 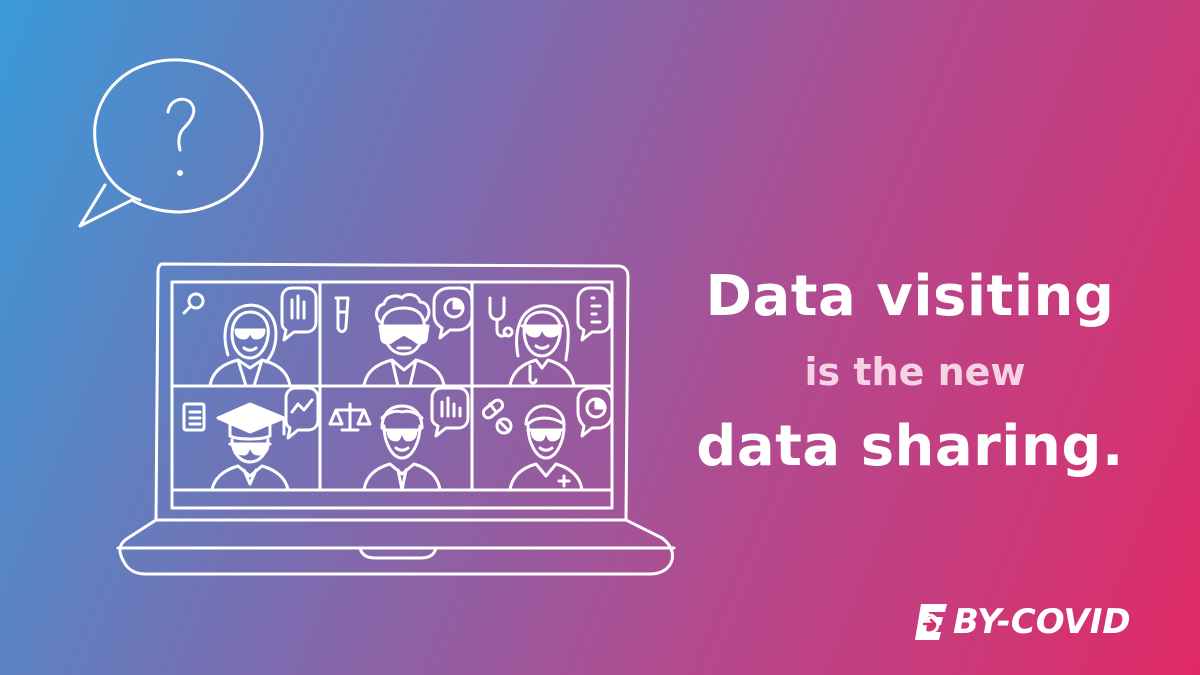 I want to click on participant-1-avatar, so click(x=250, y=337).